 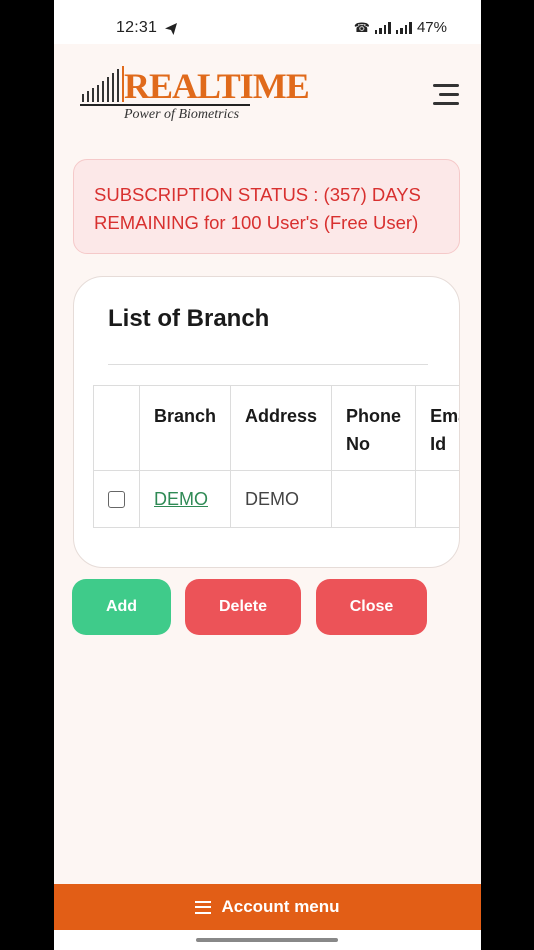 I want to click on table-row: DEMO DEMO, so click(x=276, y=499).